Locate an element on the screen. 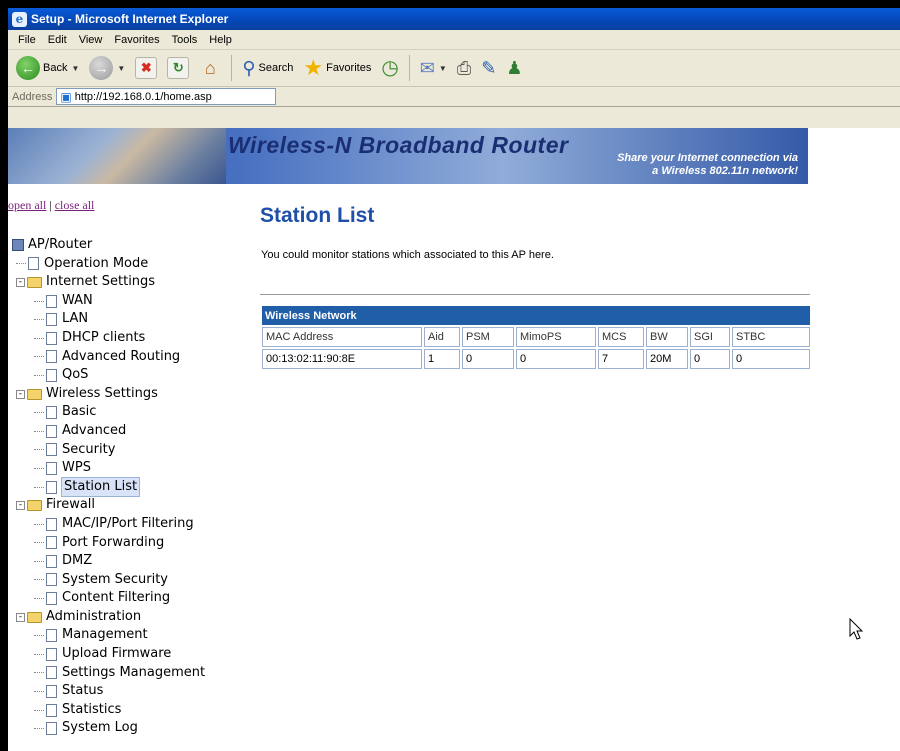  tree-item-mac-ip-port-filtering: MAC/IP/Port Filtering is located at coordinates (108, 524).